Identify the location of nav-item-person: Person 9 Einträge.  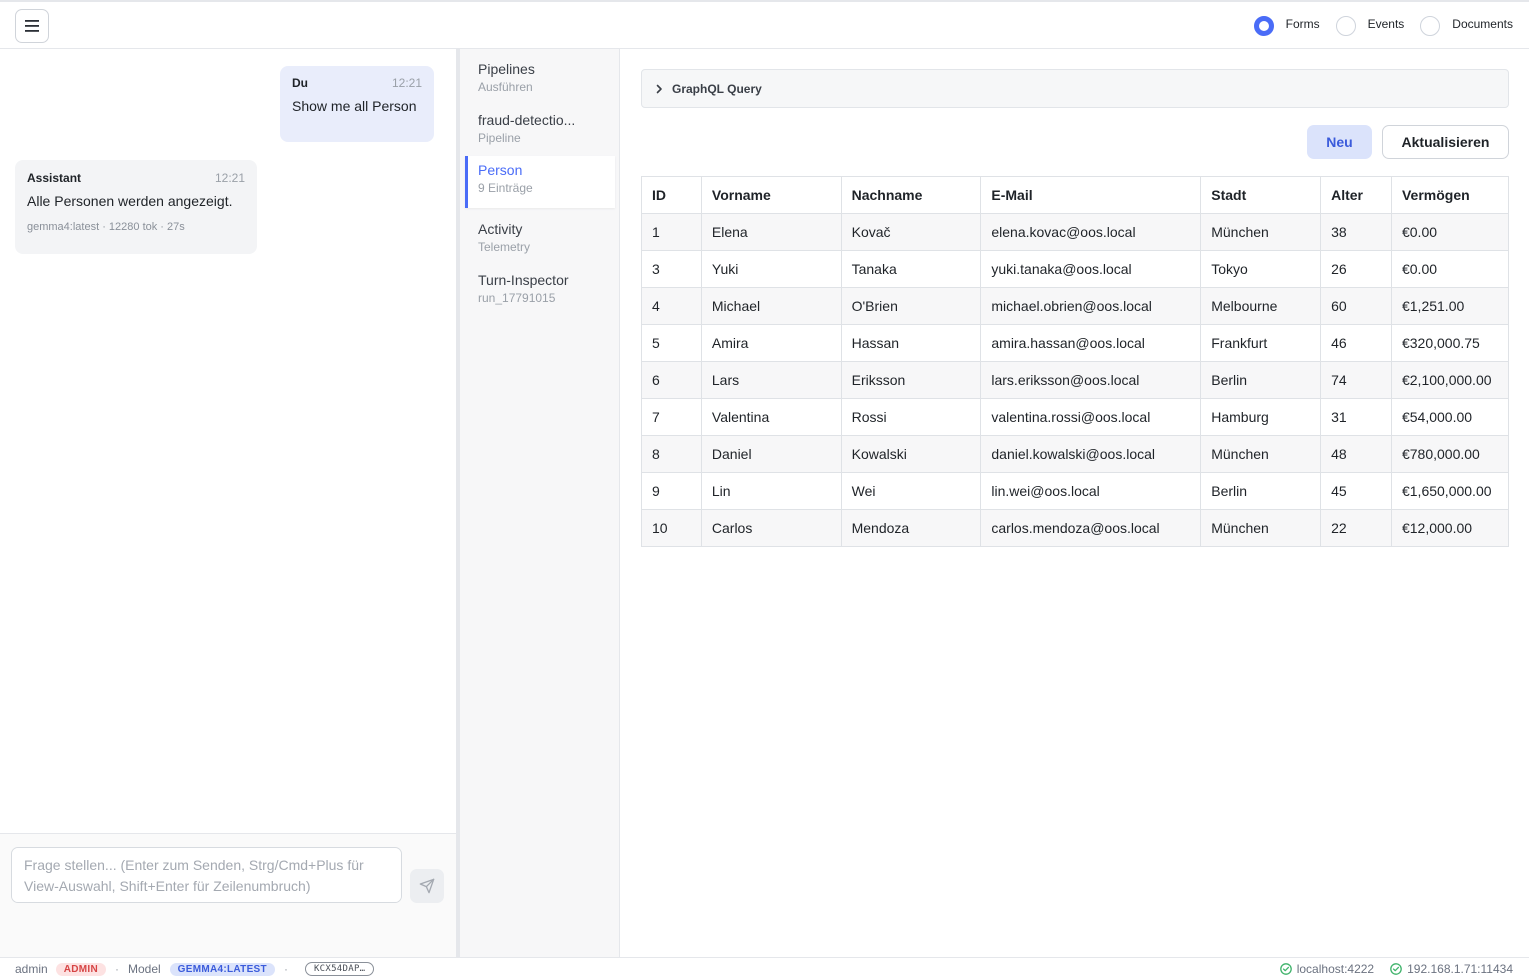
(540, 182).